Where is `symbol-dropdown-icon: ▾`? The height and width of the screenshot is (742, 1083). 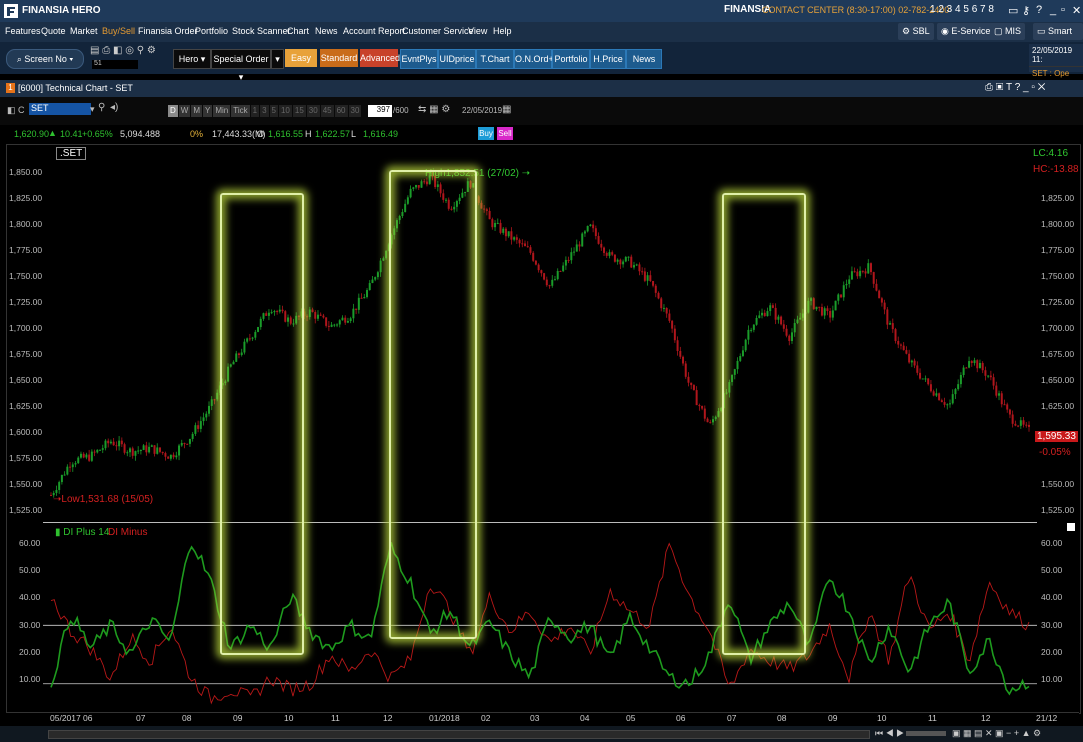 symbol-dropdown-icon: ▾ is located at coordinates (92, 109).